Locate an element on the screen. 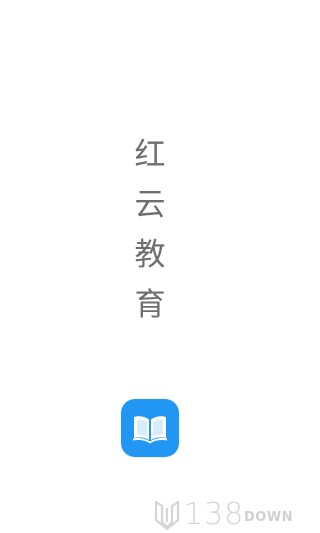 The height and width of the screenshot is (533, 320). watermark-word: DOWN is located at coordinates (269, 517).